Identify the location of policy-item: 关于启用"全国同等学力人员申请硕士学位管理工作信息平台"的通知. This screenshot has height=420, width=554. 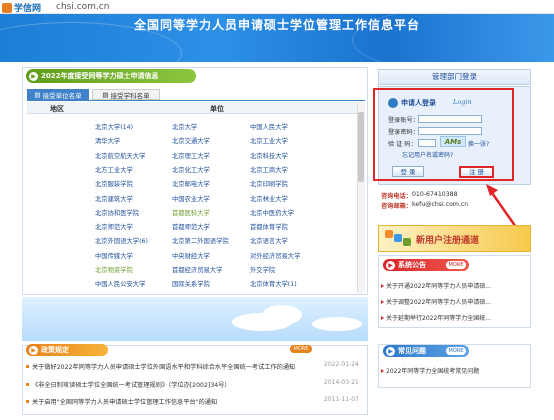
(121, 401).